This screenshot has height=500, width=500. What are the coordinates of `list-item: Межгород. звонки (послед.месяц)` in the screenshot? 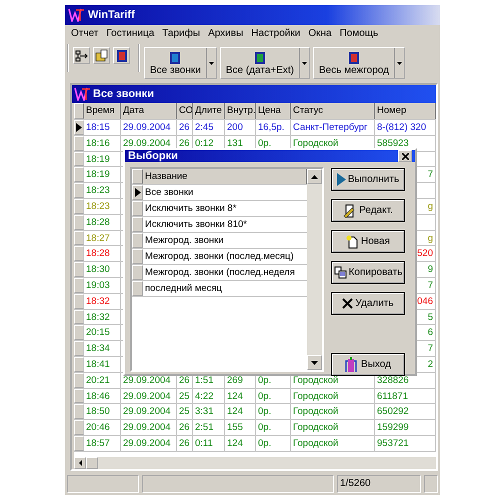 It's located at (219, 257).